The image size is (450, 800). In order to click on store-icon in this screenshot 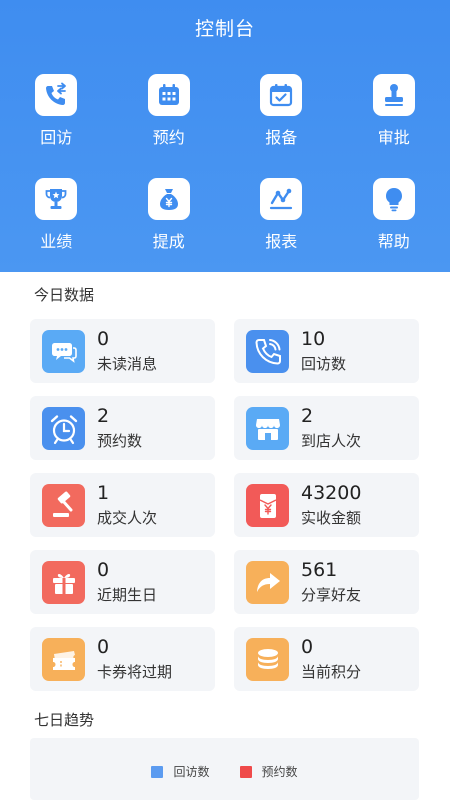, I will do `click(267, 428)`.